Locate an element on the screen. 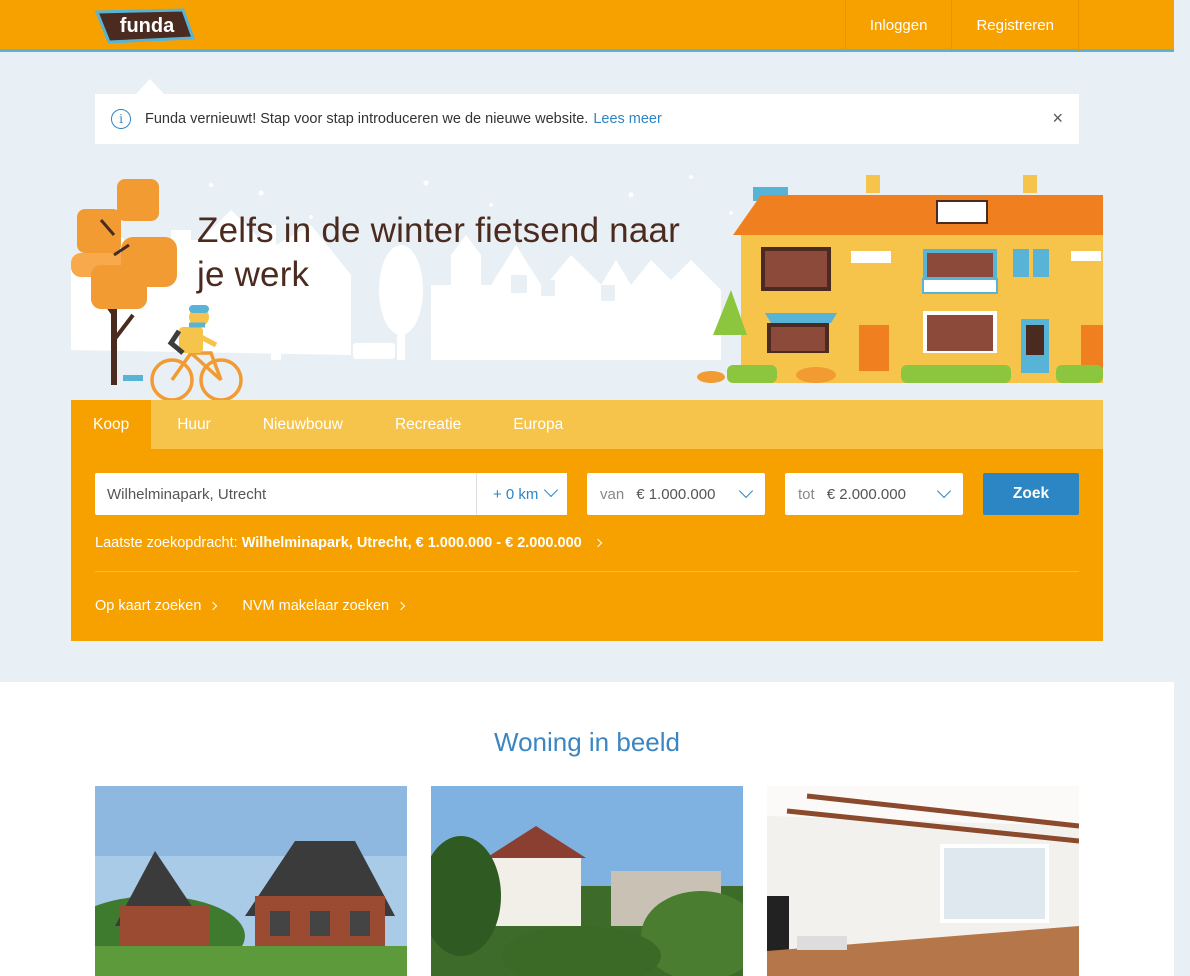  tab-koop: Koop is located at coordinates (111, 424).